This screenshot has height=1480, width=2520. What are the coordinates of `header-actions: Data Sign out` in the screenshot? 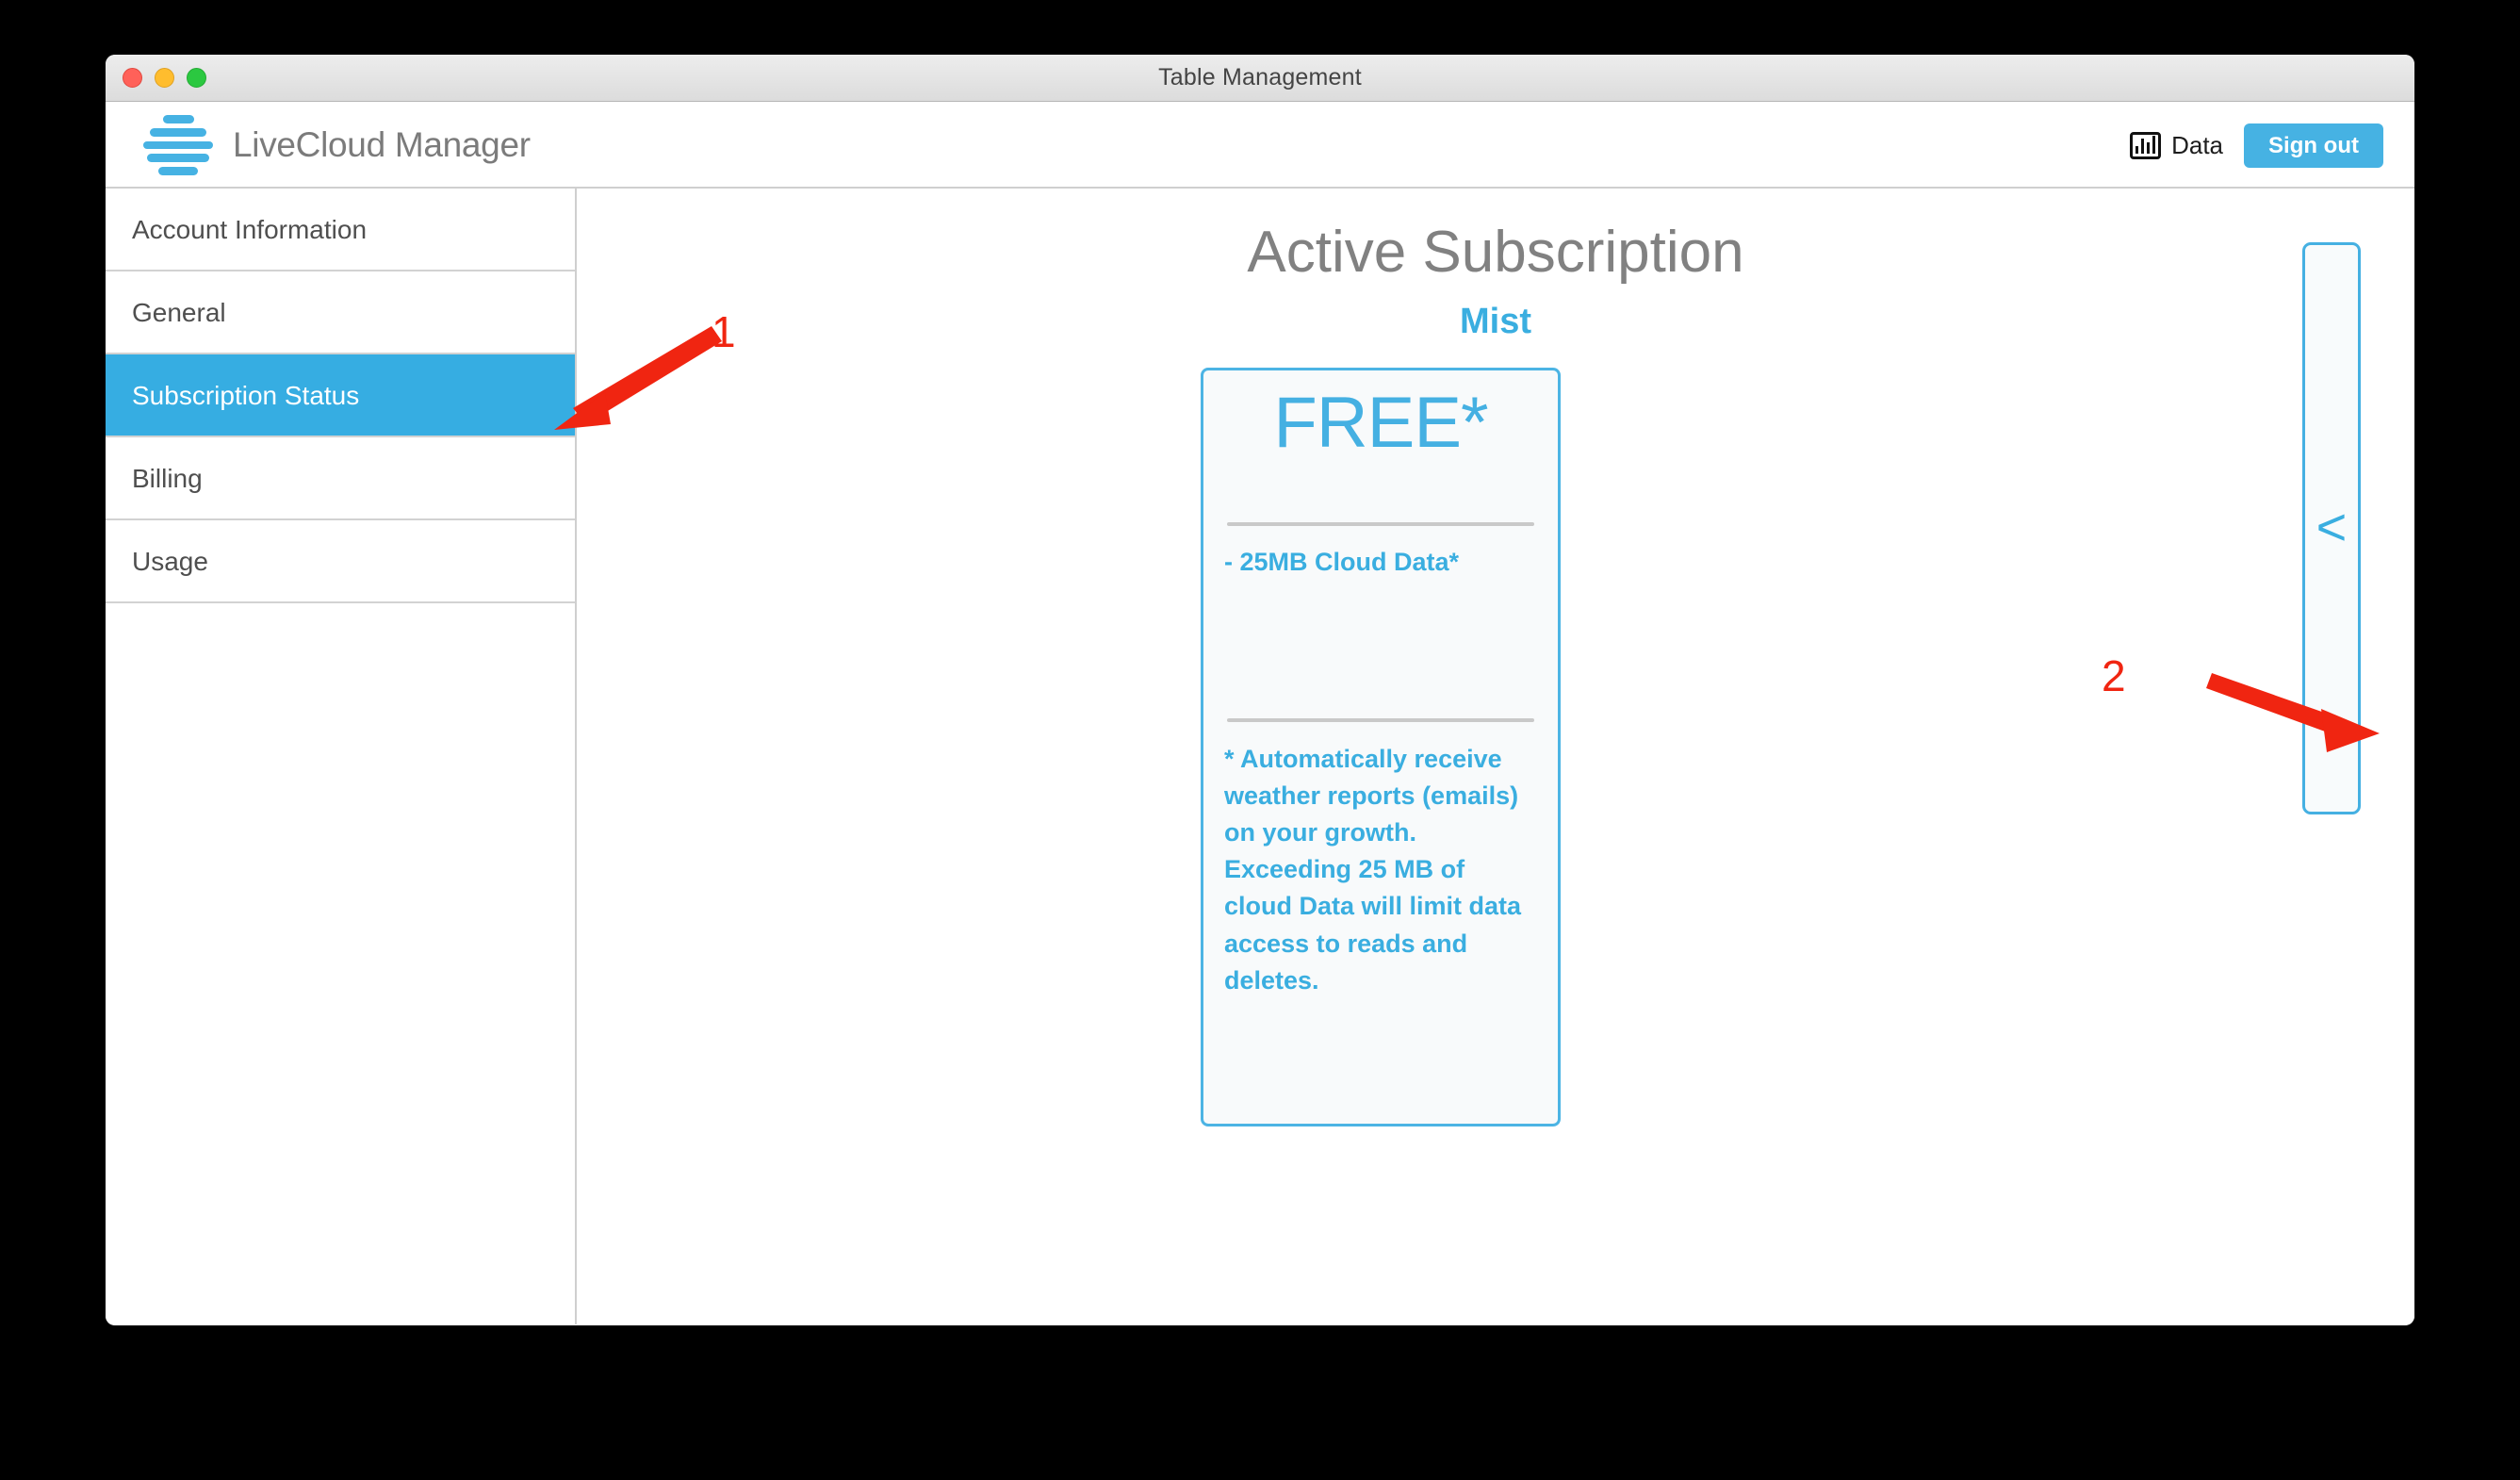 It's located at (2256, 145).